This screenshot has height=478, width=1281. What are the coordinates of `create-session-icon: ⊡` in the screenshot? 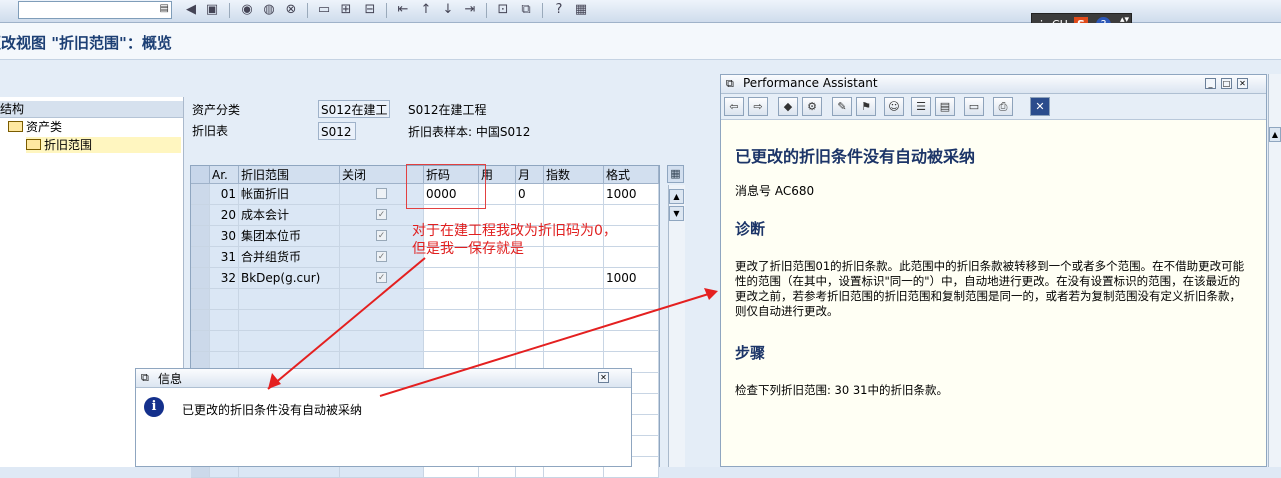 It's located at (503, 10).